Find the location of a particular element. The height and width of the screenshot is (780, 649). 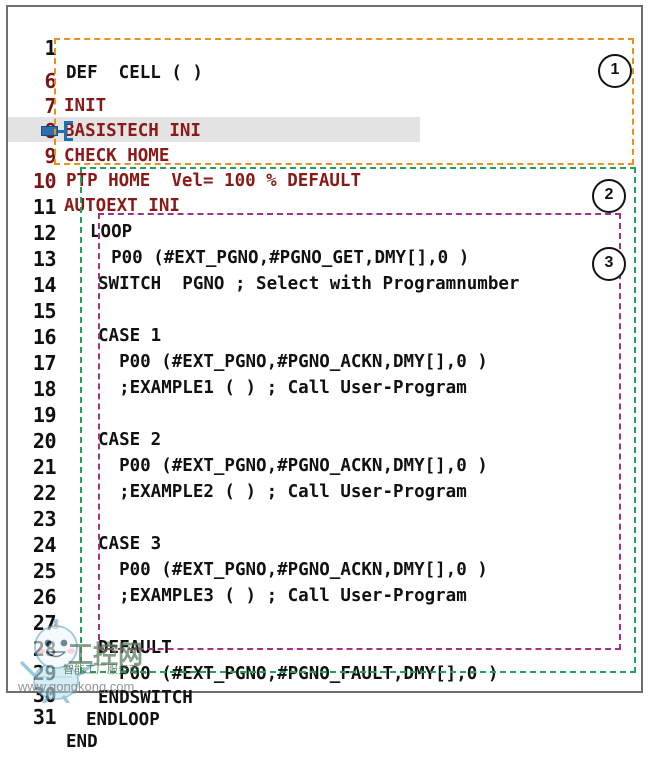

code-line: 15 CASE 1 is located at coordinates (324, 310).